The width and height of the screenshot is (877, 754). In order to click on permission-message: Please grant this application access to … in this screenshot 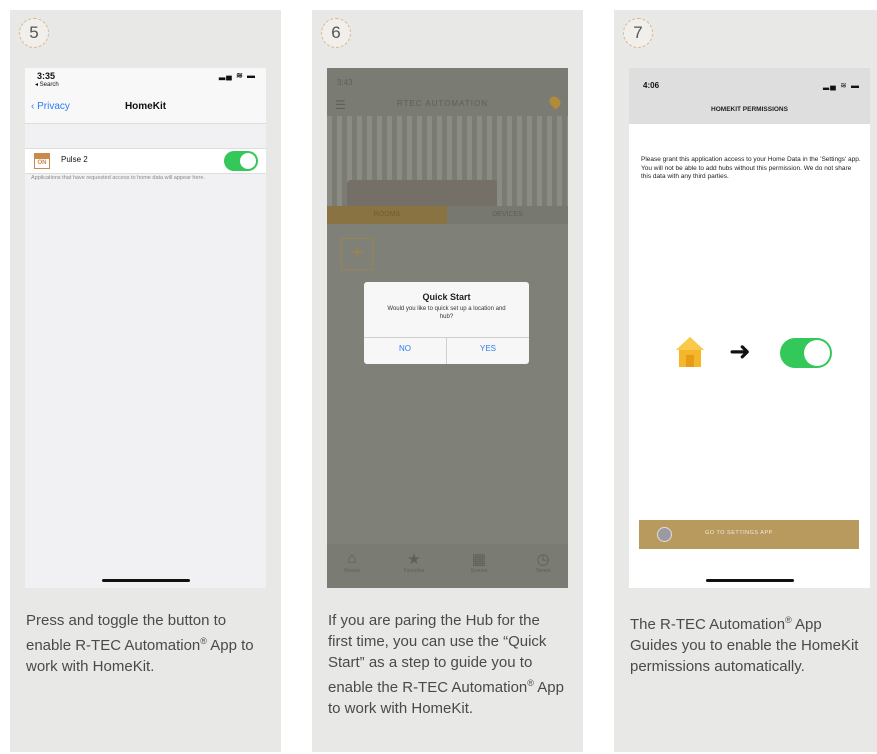, I will do `click(751, 168)`.